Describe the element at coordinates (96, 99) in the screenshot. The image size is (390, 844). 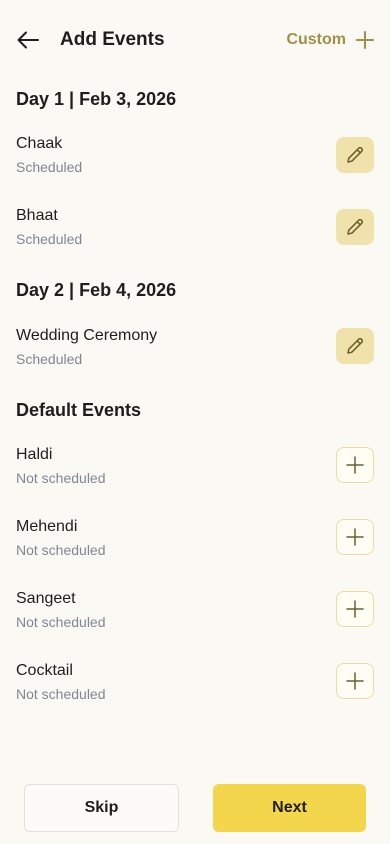
I see `day-heading: Day 1 | Feb 3, 2026` at that location.